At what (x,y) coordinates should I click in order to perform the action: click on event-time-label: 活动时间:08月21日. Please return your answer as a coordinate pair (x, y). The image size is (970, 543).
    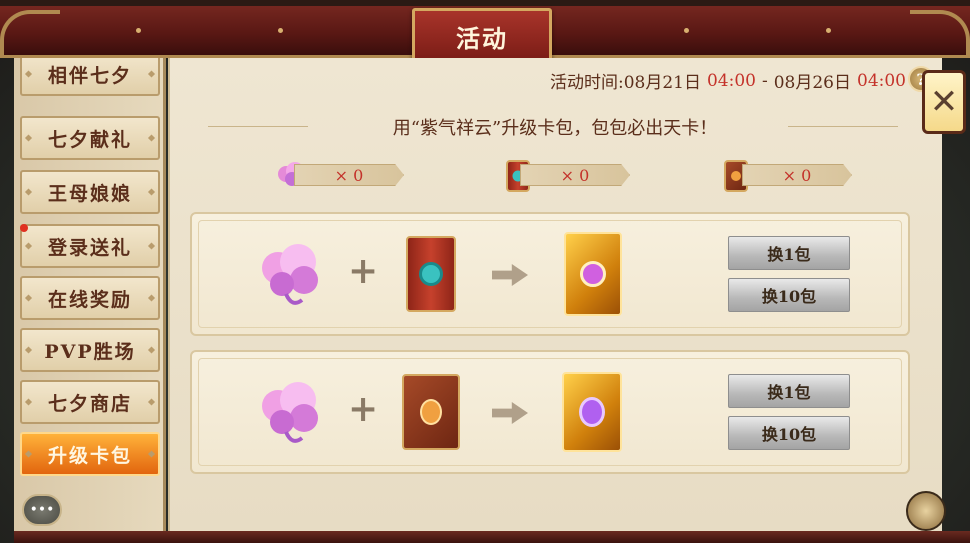
    Looking at the image, I should click on (625, 83).